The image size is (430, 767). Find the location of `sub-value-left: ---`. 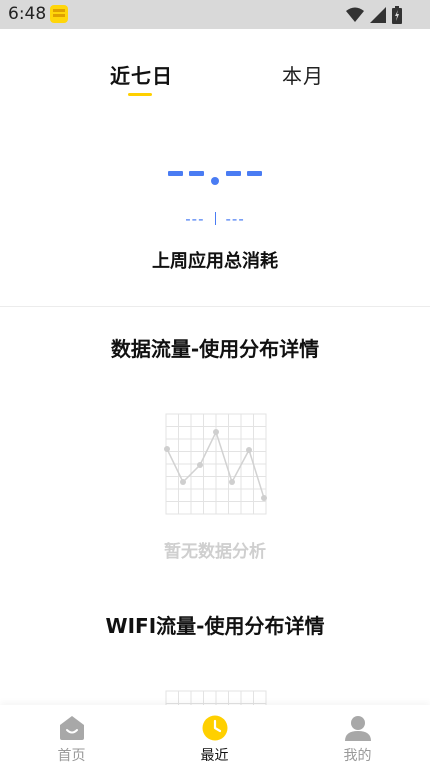

sub-value-left: --- is located at coordinates (195, 219).